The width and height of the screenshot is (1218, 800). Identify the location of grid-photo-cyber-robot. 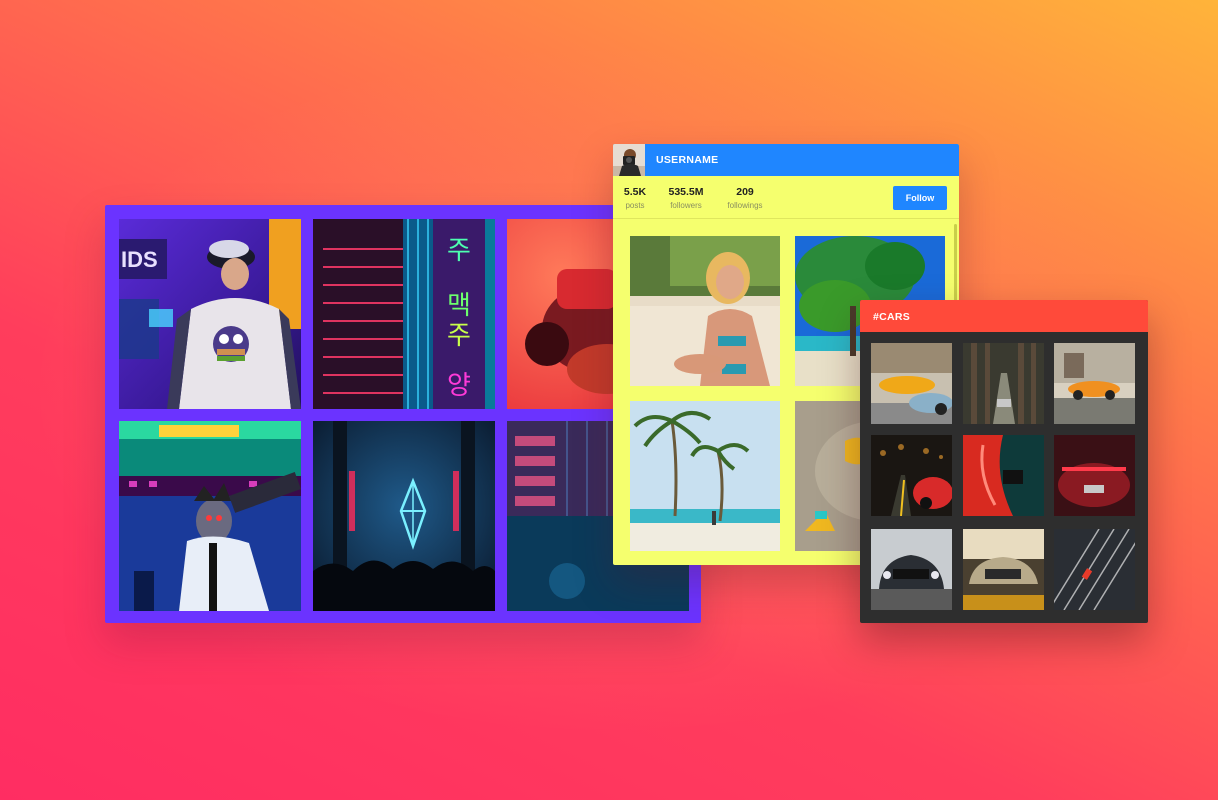
(210, 516).